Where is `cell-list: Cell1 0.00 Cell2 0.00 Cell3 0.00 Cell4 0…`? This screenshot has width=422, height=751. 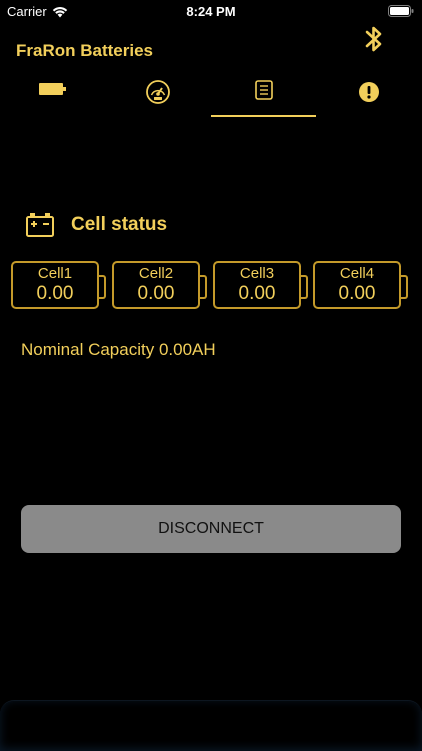
cell-list: Cell1 0.00 Cell2 0.00 Cell3 0.00 Cell4 0… is located at coordinates (211, 286).